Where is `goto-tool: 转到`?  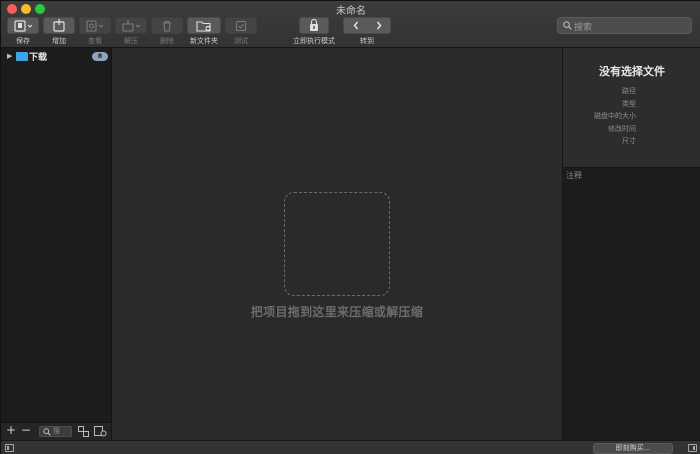 goto-tool: 转到 is located at coordinates (367, 31).